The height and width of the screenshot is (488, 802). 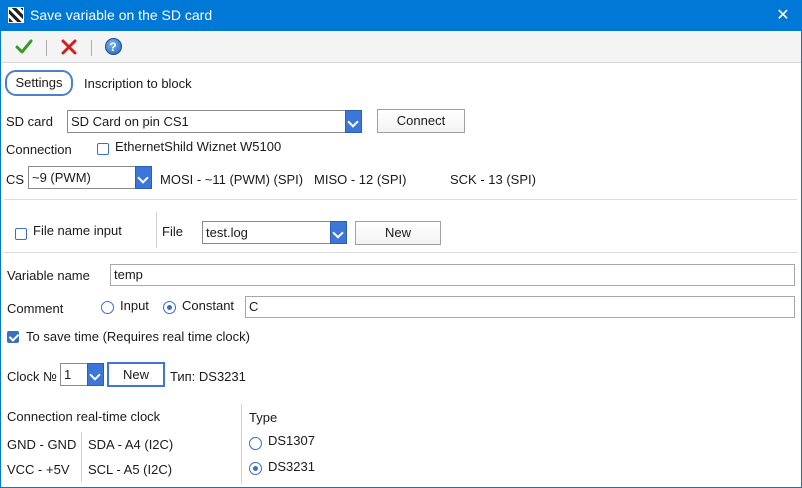 What do you see at coordinates (169, 307) in the screenshot?
I see `comment-constant-radio` at bounding box center [169, 307].